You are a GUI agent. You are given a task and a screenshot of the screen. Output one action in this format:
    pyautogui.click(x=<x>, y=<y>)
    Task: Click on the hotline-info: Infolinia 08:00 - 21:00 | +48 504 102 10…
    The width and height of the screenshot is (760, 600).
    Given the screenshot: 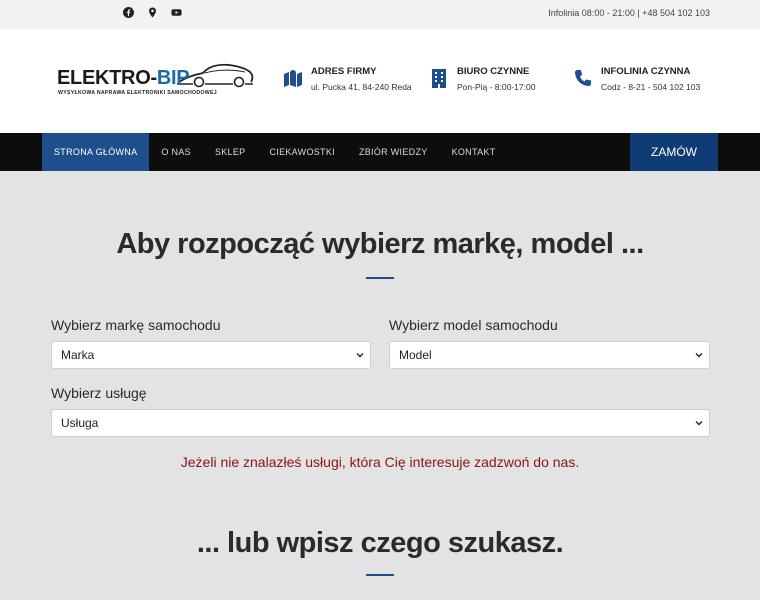 What is the action you would take?
    pyautogui.click(x=629, y=13)
    